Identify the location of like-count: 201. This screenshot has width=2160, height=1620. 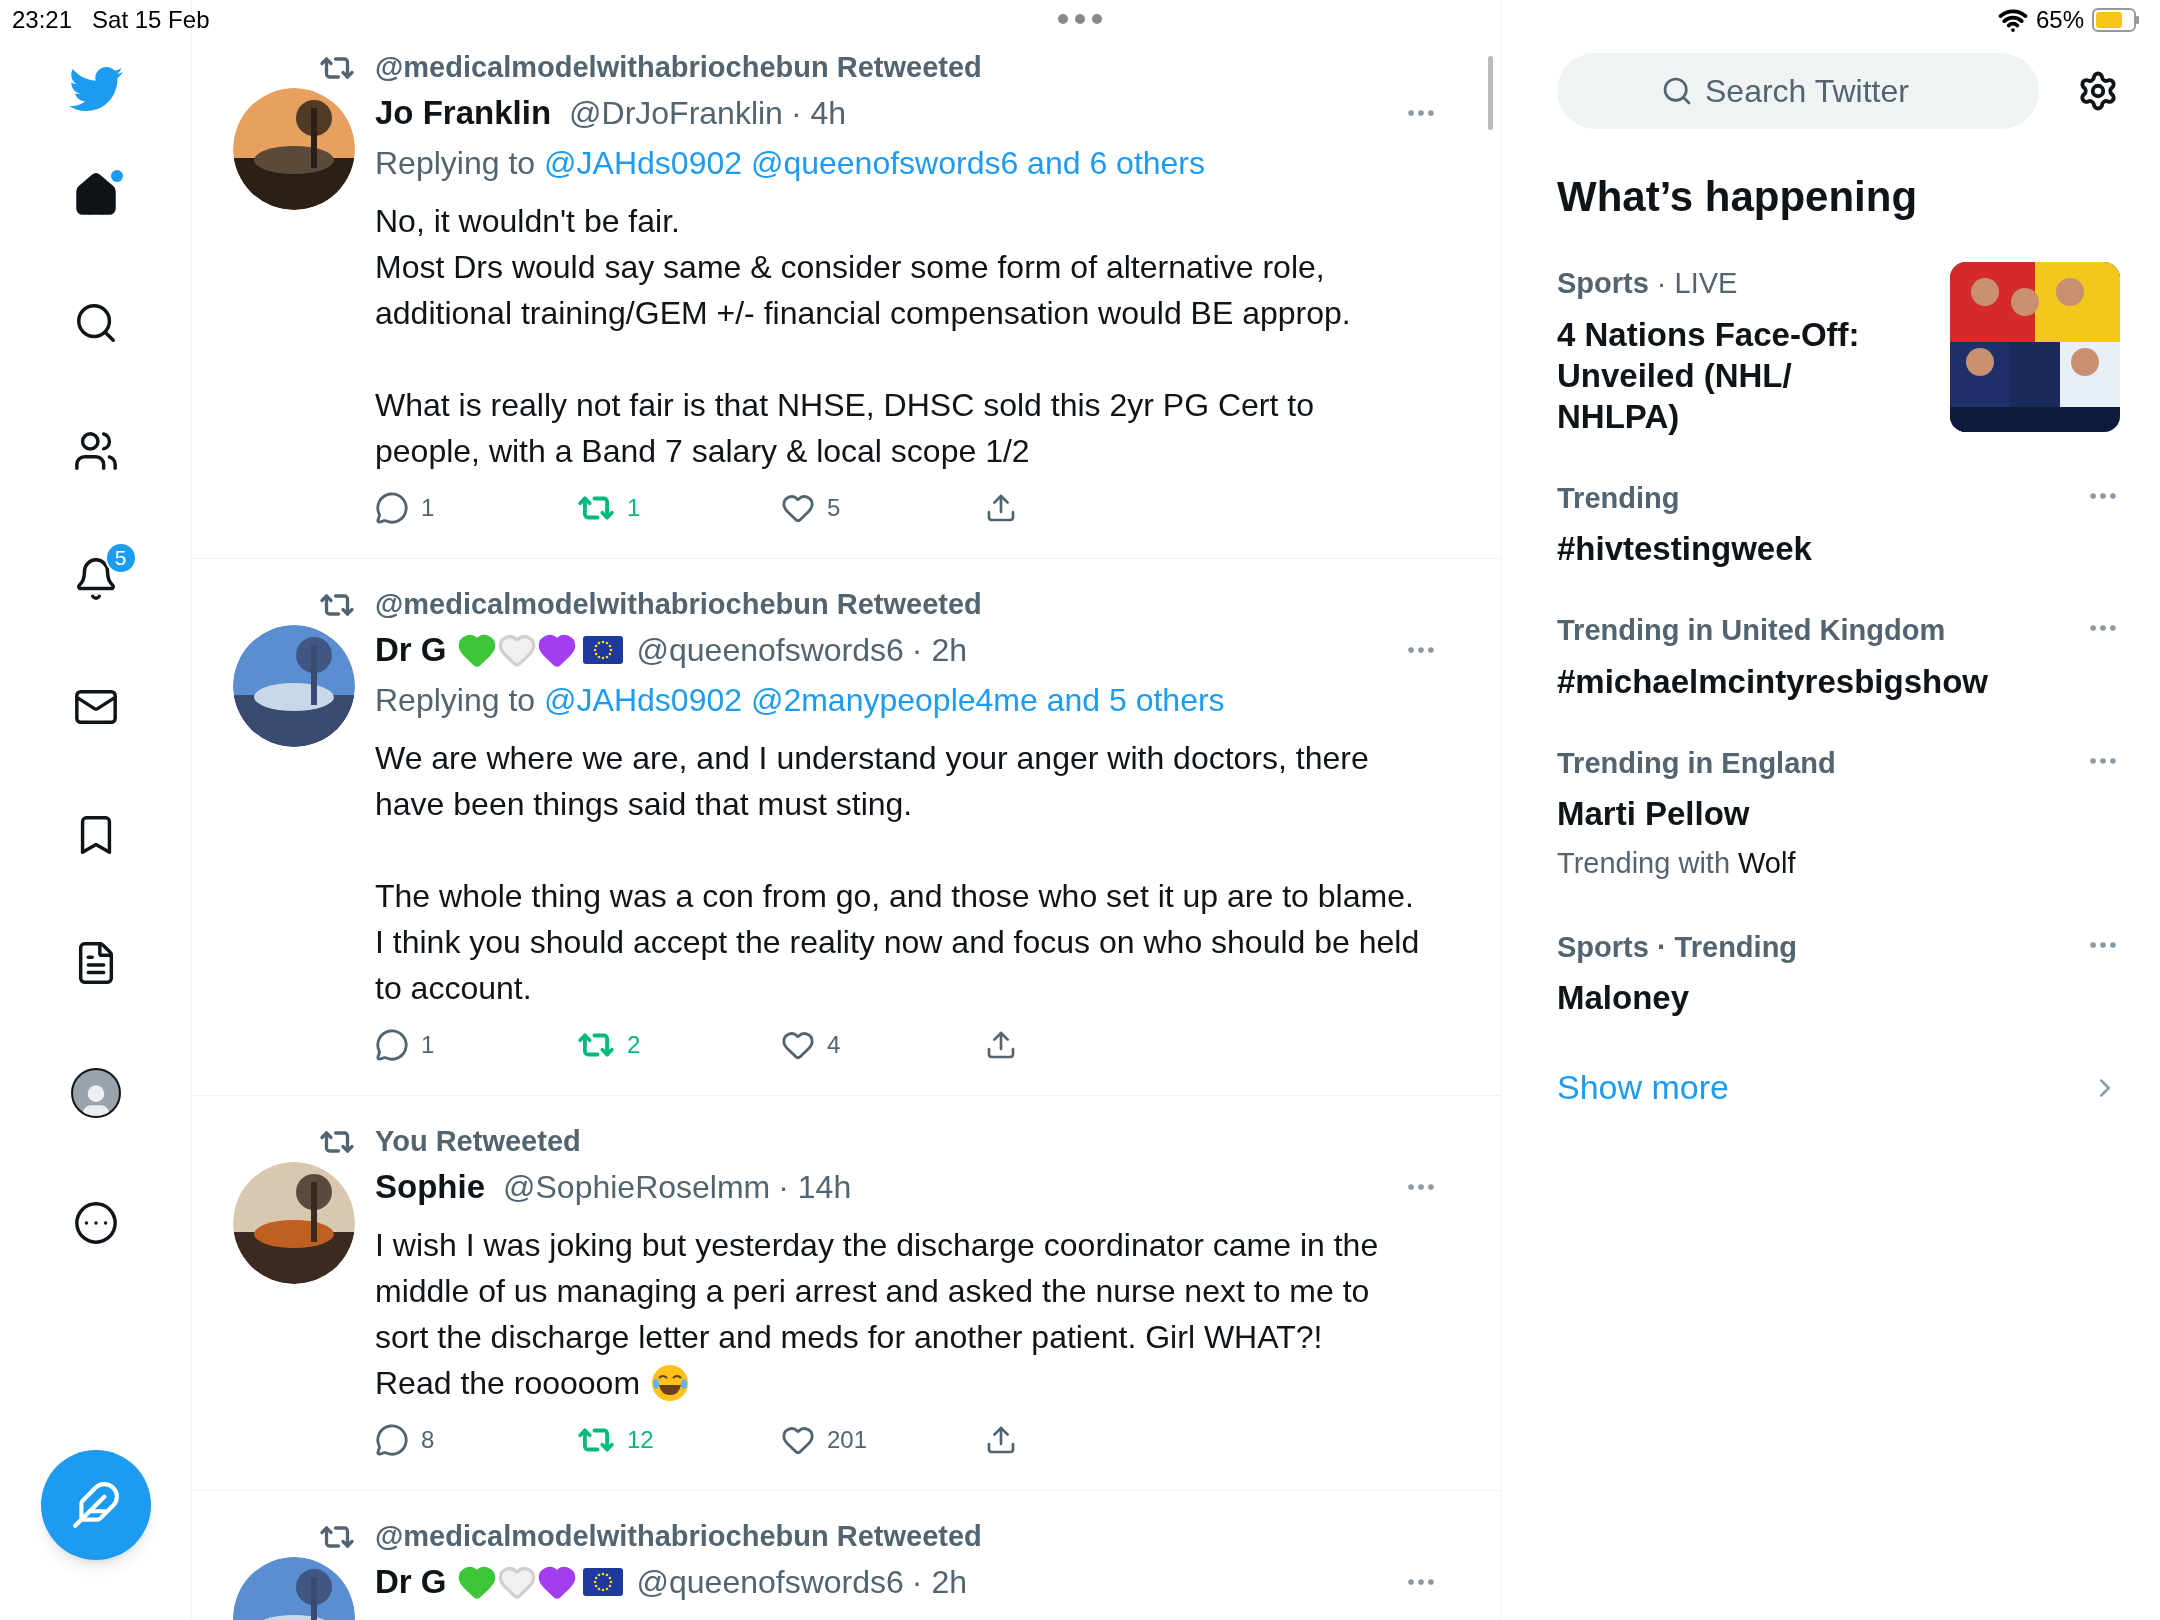
(847, 1440).